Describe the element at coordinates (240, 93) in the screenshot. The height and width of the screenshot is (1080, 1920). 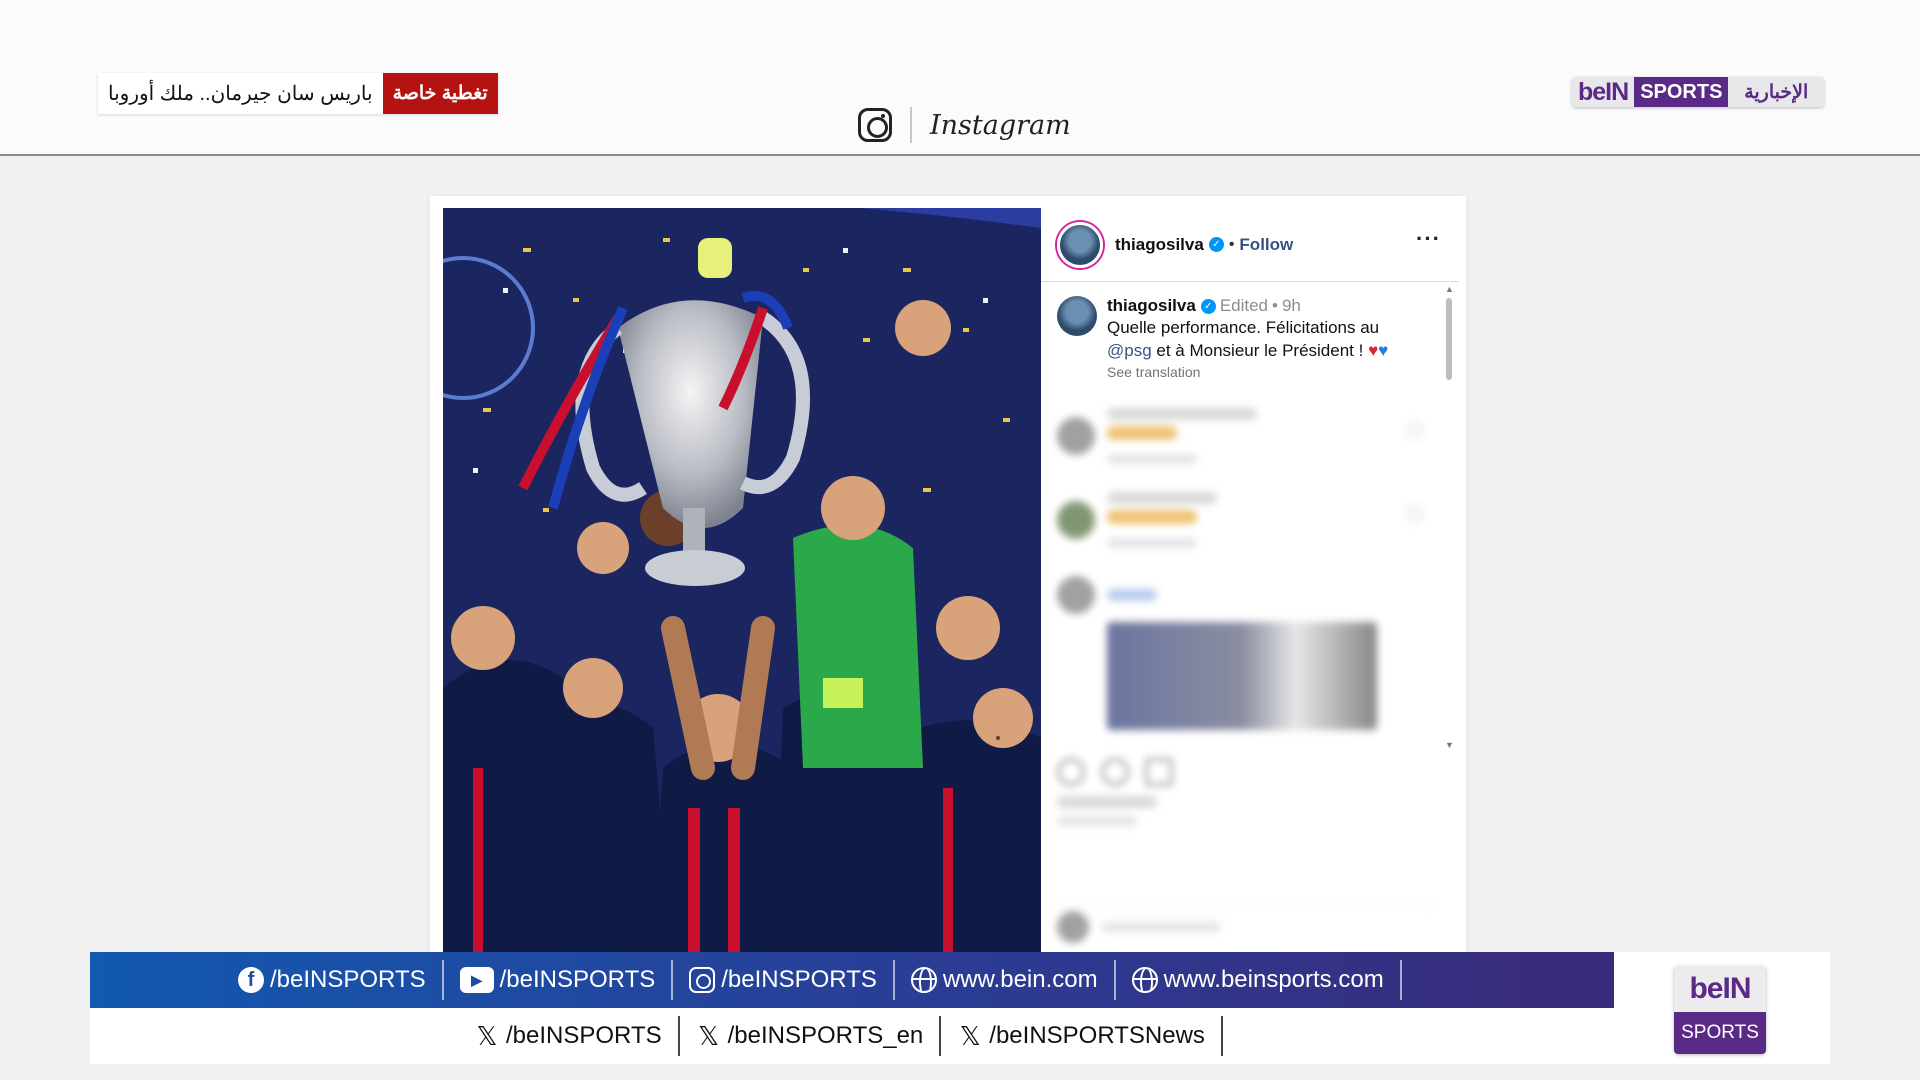
I see `breaking-headline: باريس سان جيرمان.. ملك أوروبا` at that location.